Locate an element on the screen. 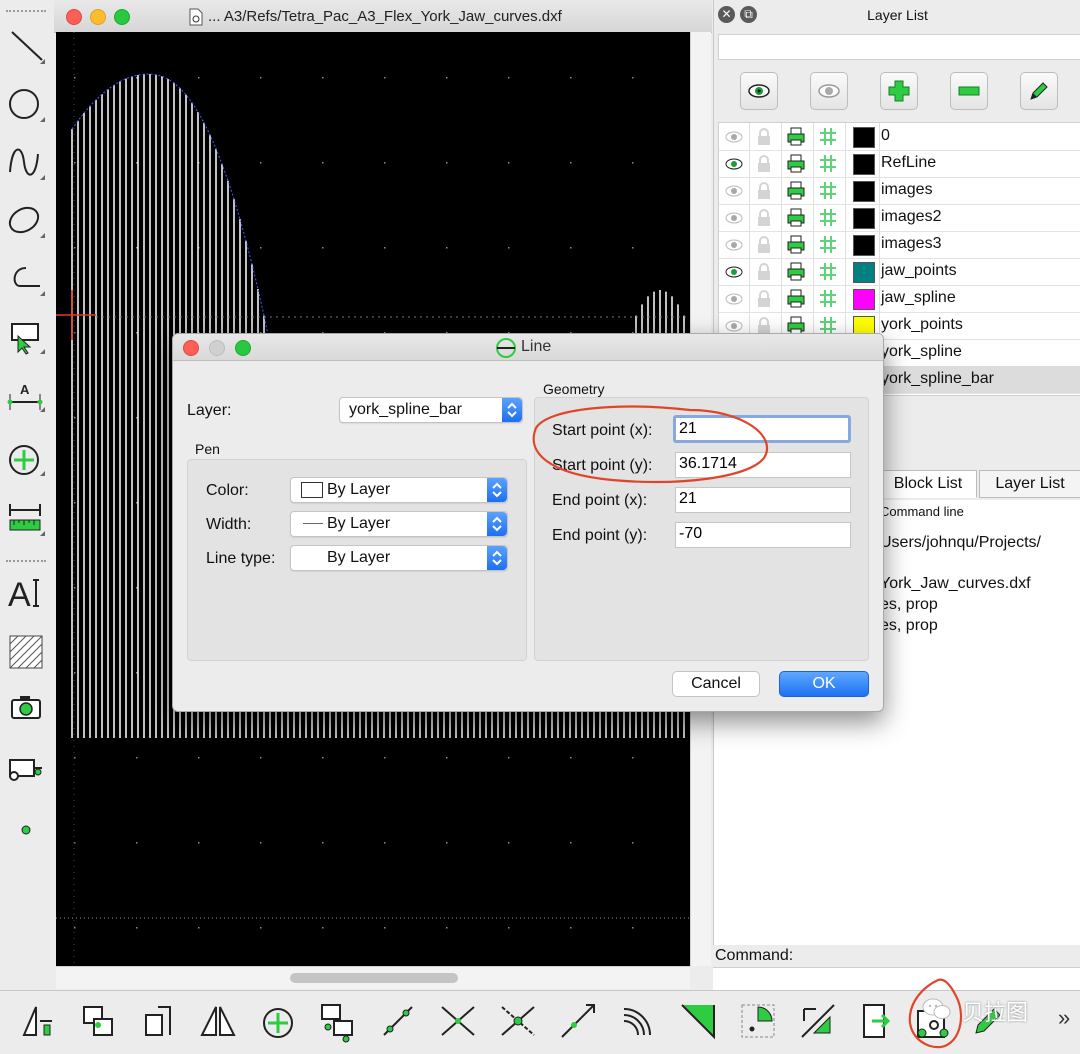  image-tool-button is located at coordinates (26, 708).